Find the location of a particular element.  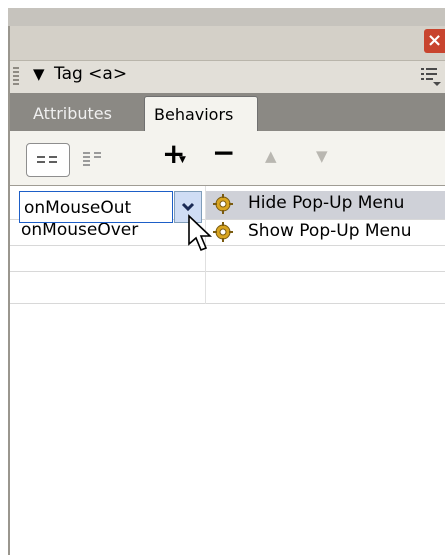

close-button: × is located at coordinates (434, 41).